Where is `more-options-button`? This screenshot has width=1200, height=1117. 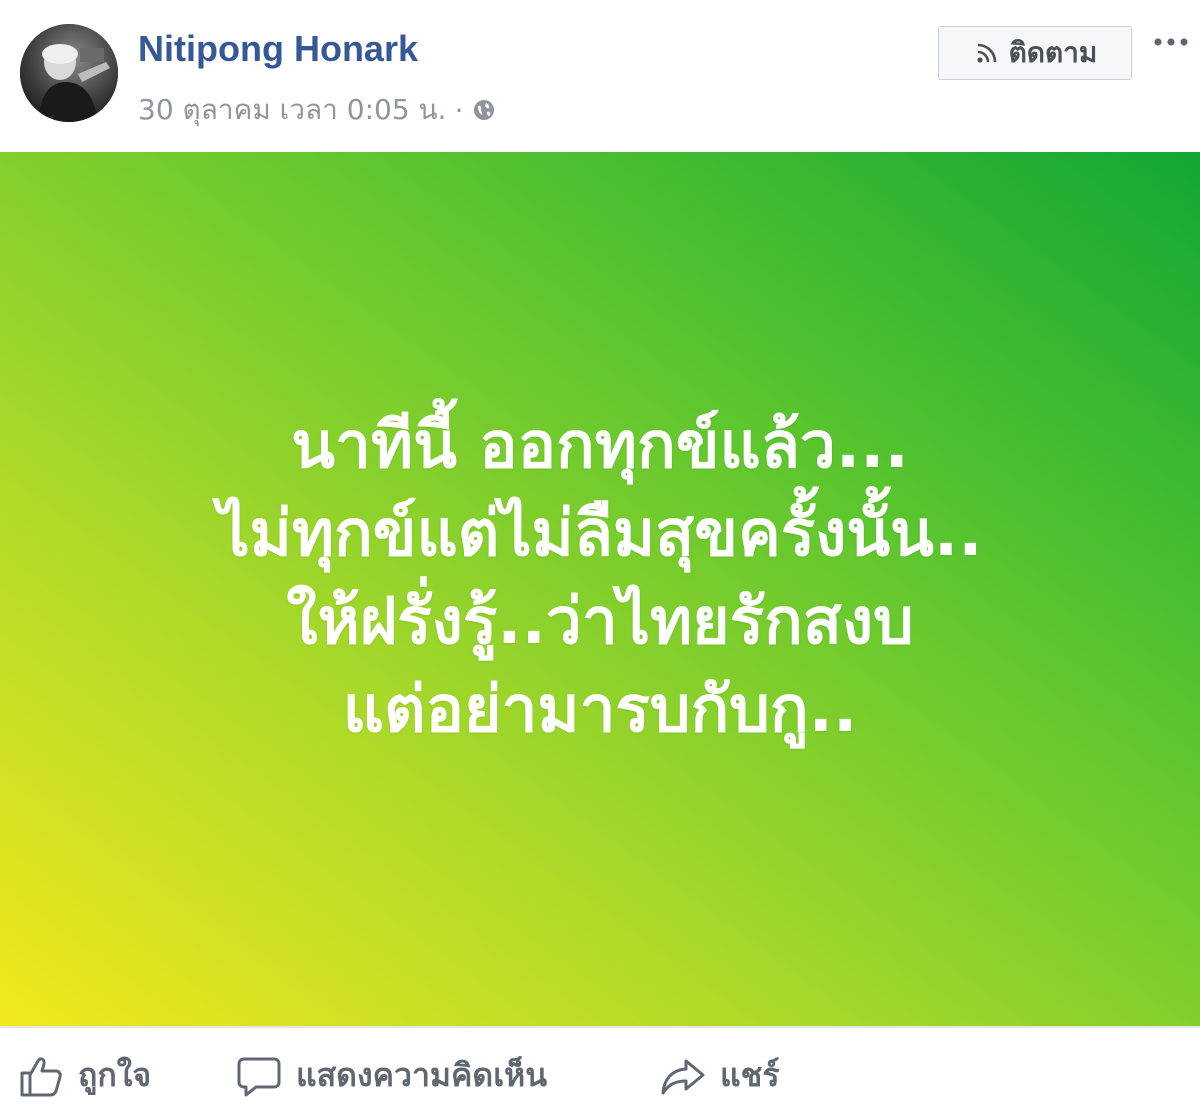
more-options-button is located at coordinates (1171, 44).